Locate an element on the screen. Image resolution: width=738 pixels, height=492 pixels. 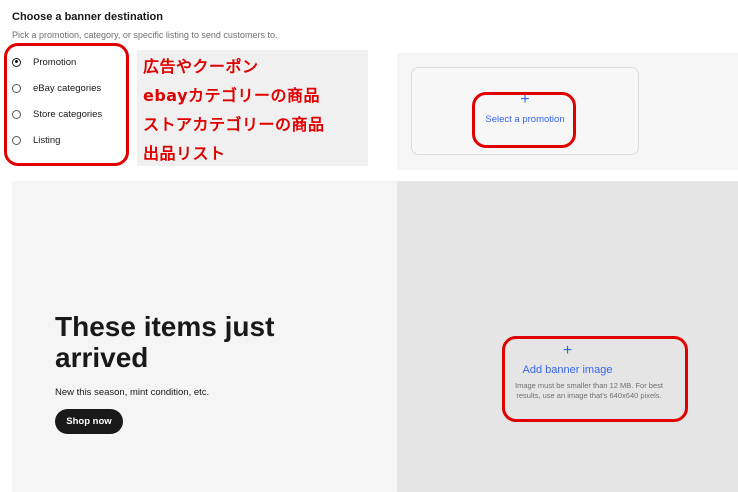
annotation-highlight-radios is located at coordinates (66, 104).